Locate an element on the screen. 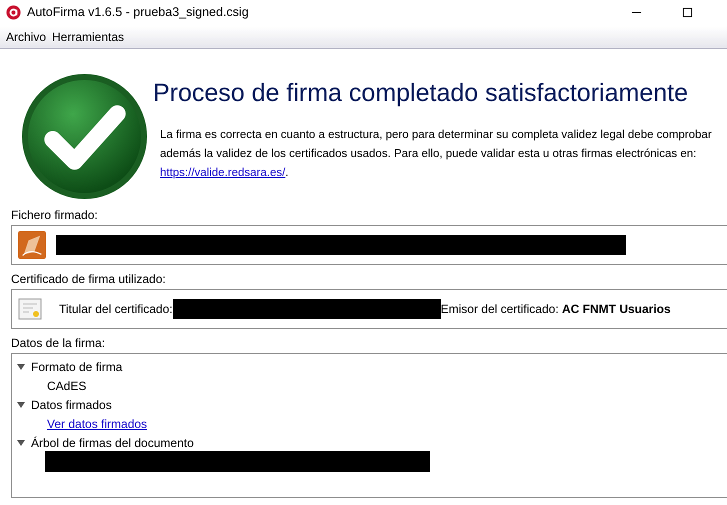 The image size is (727, 505). maximize-icon is located at coordinates (687, 12).